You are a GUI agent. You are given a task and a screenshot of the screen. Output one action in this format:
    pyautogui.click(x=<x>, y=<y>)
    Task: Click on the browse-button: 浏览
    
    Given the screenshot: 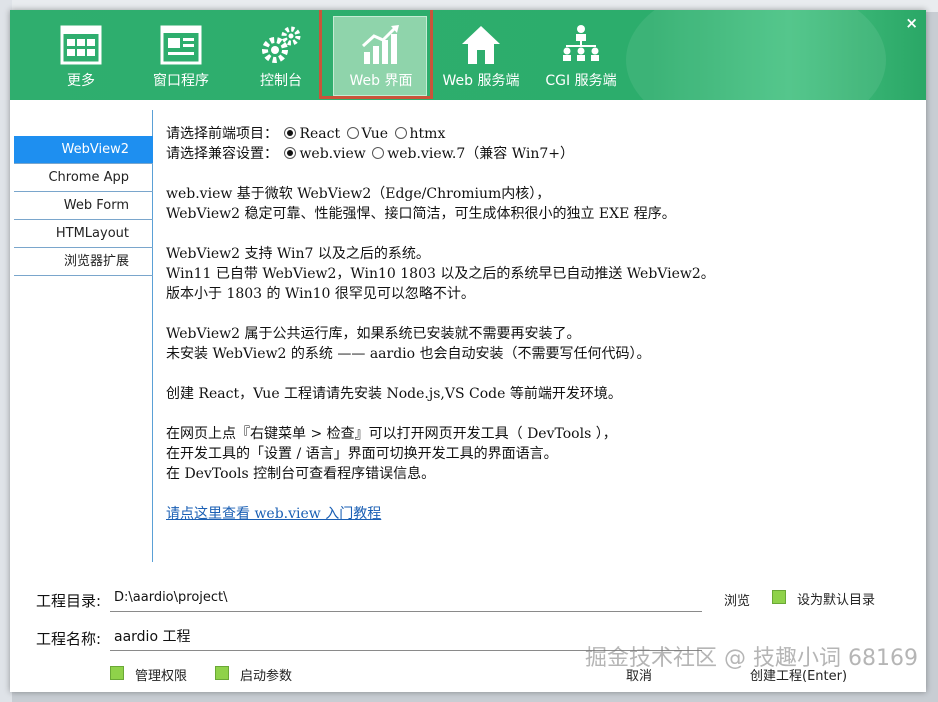 What is the action you would take?
    pyautogui.click(x=737, y=599)
    